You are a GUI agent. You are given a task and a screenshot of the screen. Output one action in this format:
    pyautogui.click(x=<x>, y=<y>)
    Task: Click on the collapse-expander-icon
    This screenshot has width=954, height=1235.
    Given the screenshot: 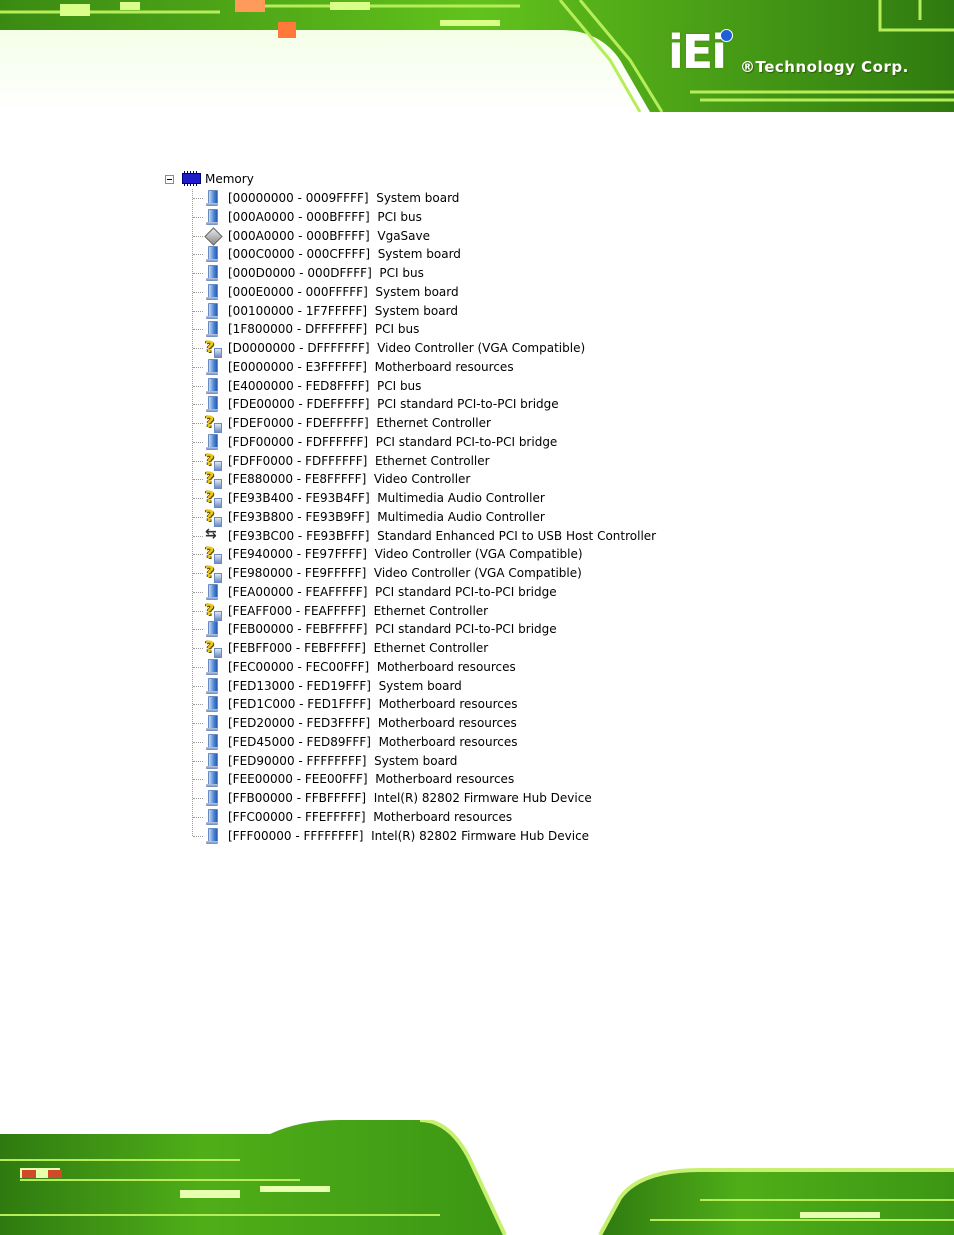 What is the action you would take?
    pyautogui.click(x=169, y=179)
    